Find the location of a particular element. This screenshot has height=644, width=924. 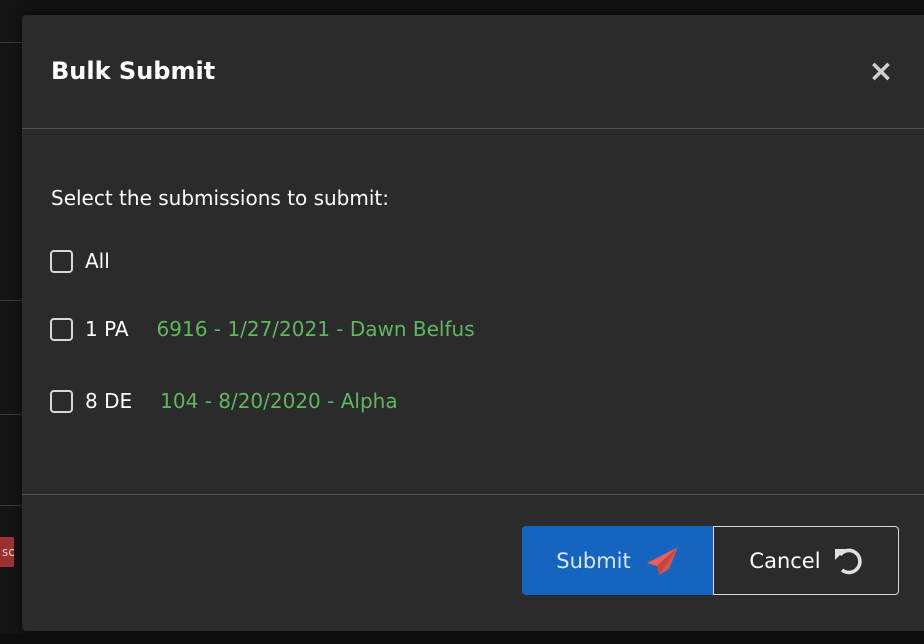

option-detail: 6916 - 1/27/2021 - Dawn Belfus is located at coordinates (315, 329).